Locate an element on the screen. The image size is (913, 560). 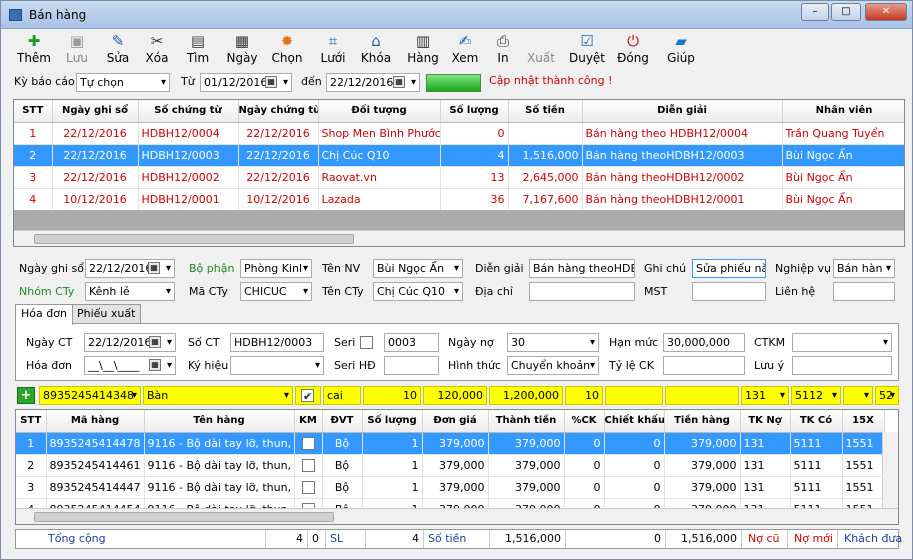
toolbar-xem-button: ✍ Xem is located at coordinates (465, 50).